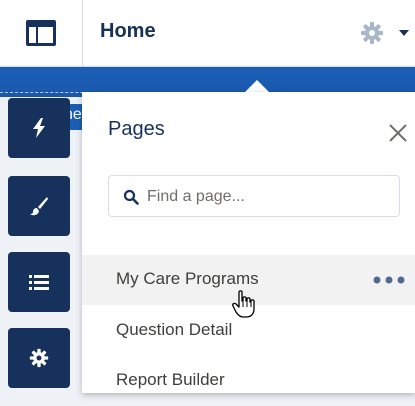  I want to click on app-launcher-icon, so click(41, 33).